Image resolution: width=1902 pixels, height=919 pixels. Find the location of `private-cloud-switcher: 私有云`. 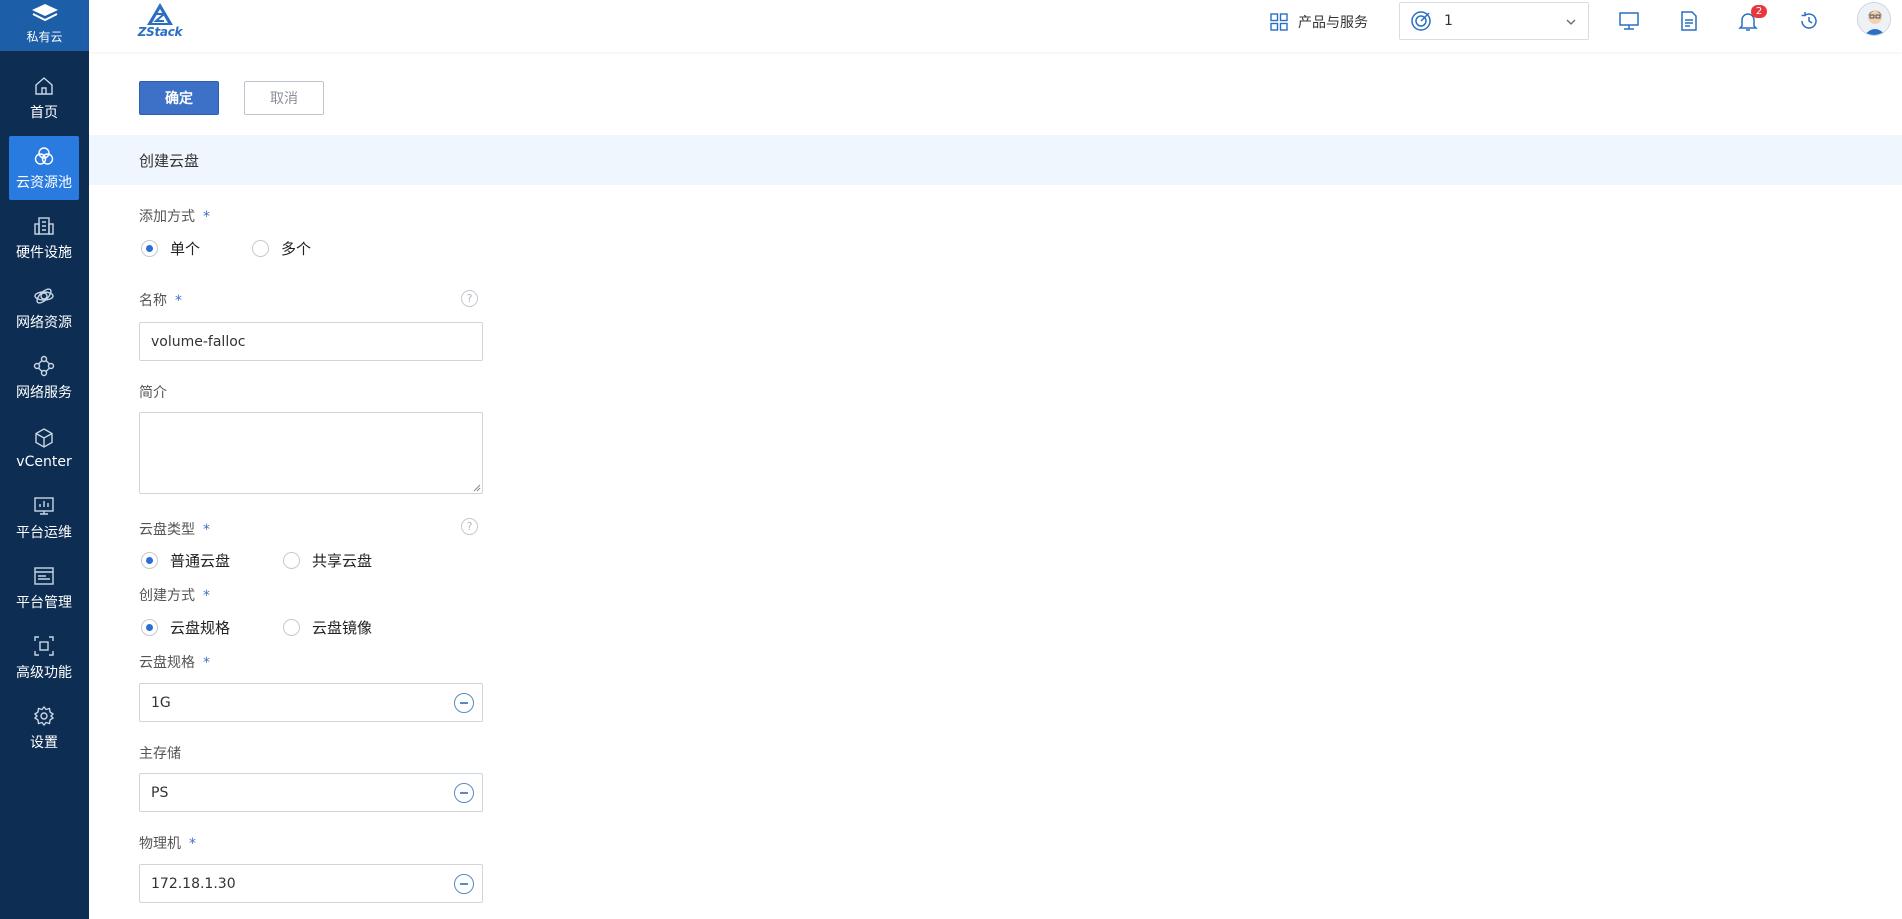

private-cloud-switcher: 私有云 is located at coordinates (44, 25).